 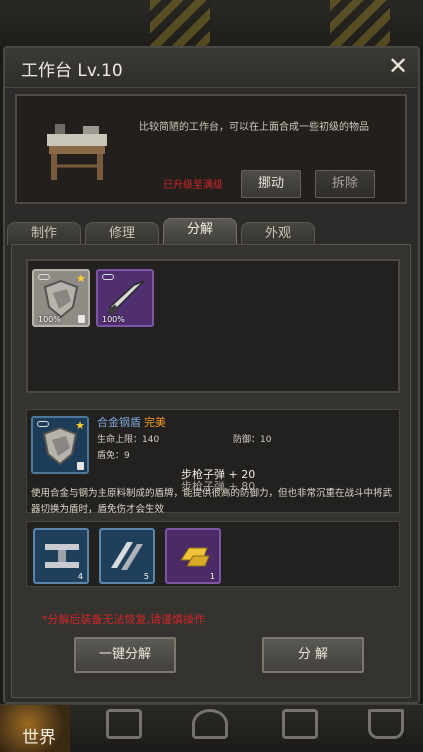 I want to click on nav-shop, so click(x=383, y=728).